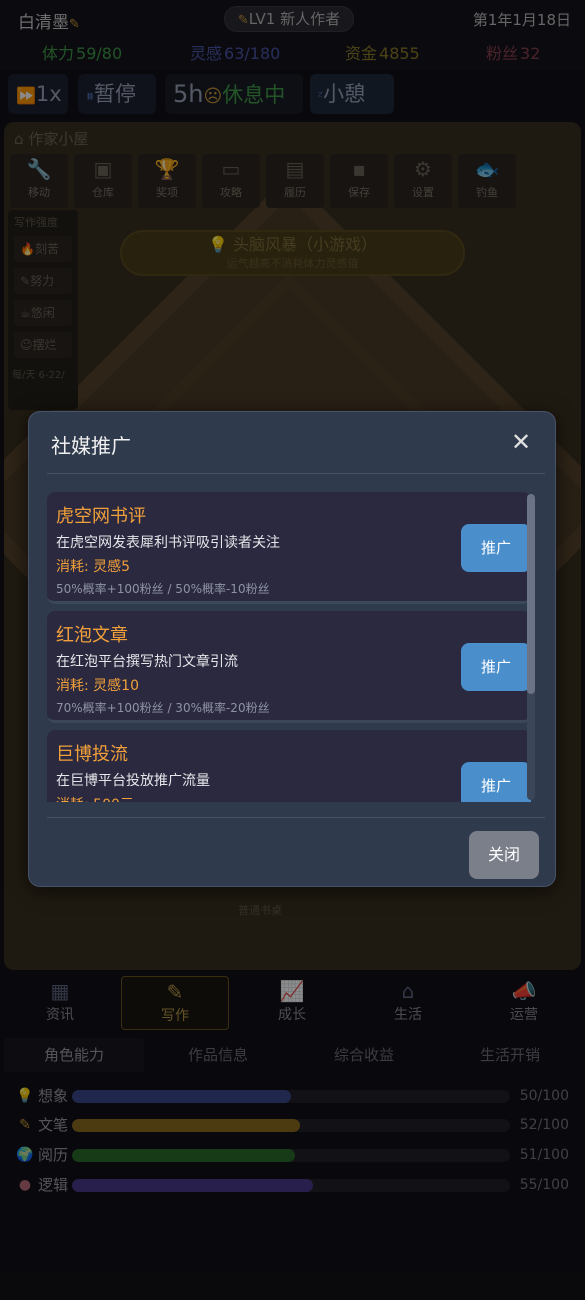 The image size is (585, 1300). I want to click on promotion-desc: 在巨博平台投放推广流量, so click(133, 781).